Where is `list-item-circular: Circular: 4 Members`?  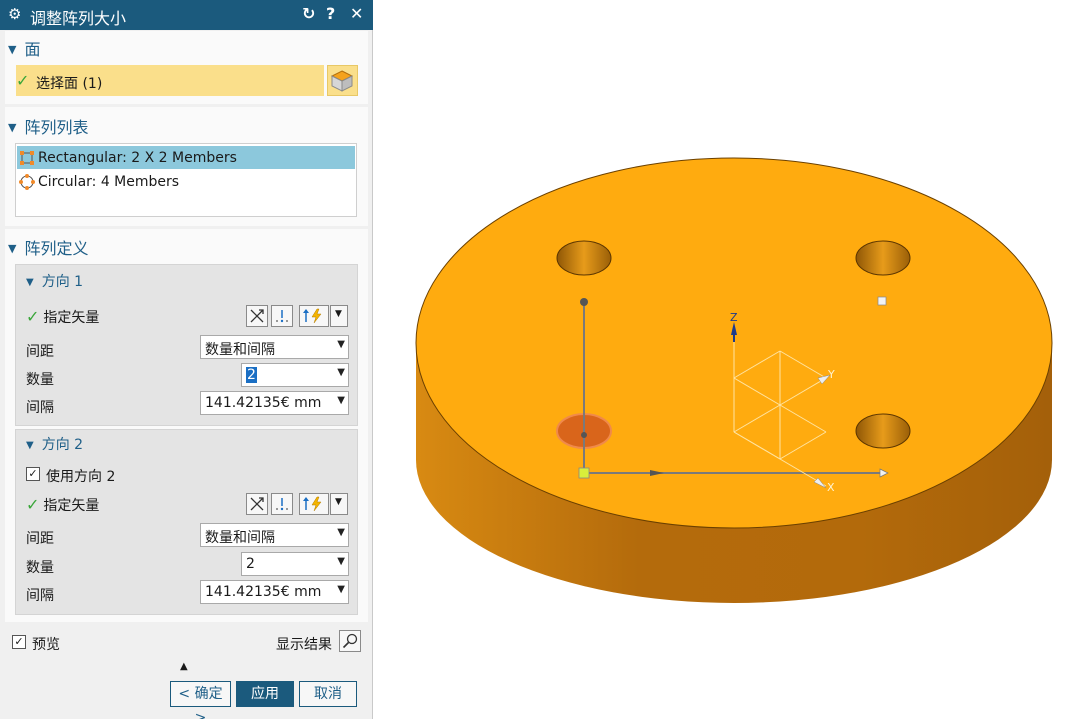
list-item-circular: Circular: 4 Members is located at coordinates (186, 181).